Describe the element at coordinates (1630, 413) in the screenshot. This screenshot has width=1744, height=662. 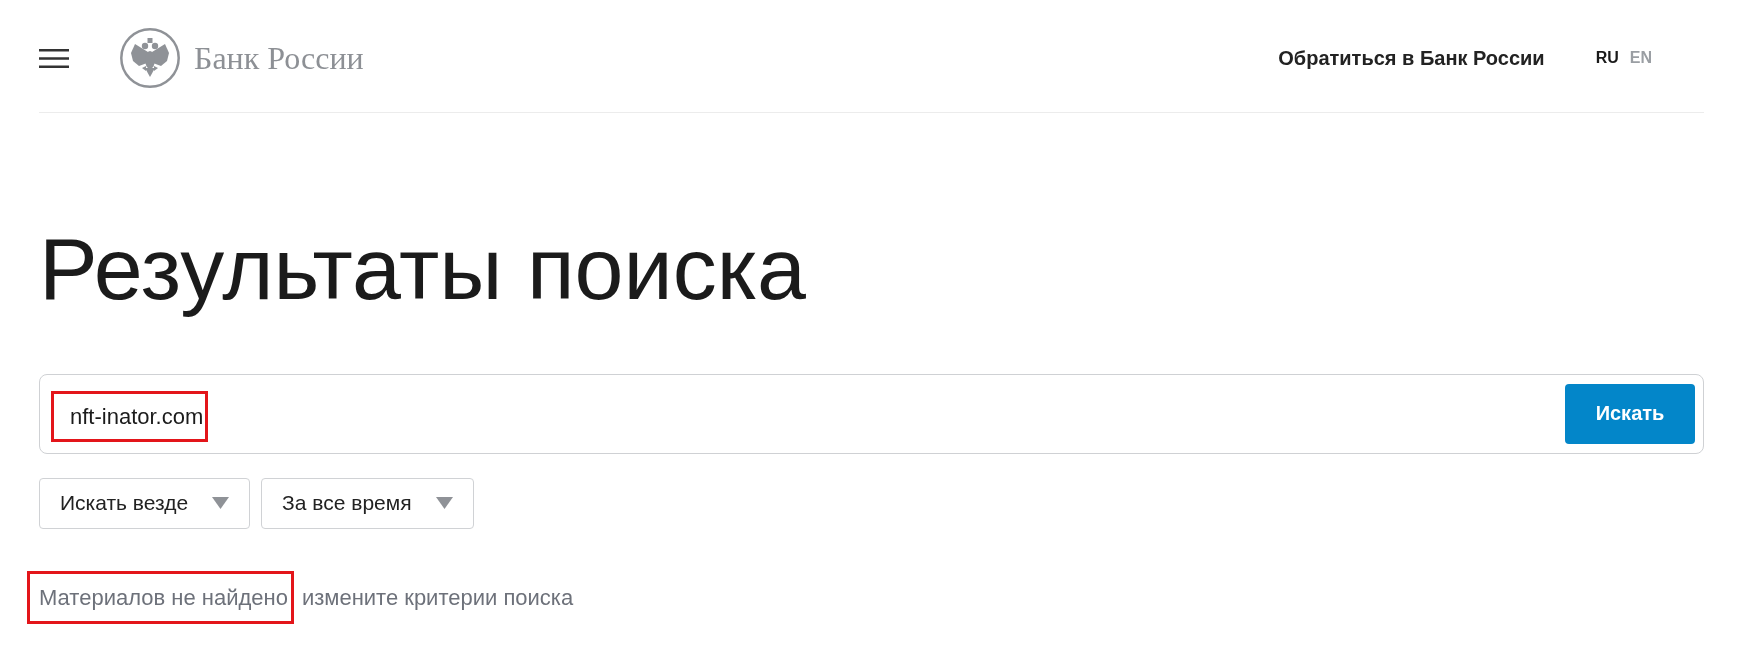
I see `search-button: Искать` at that location.